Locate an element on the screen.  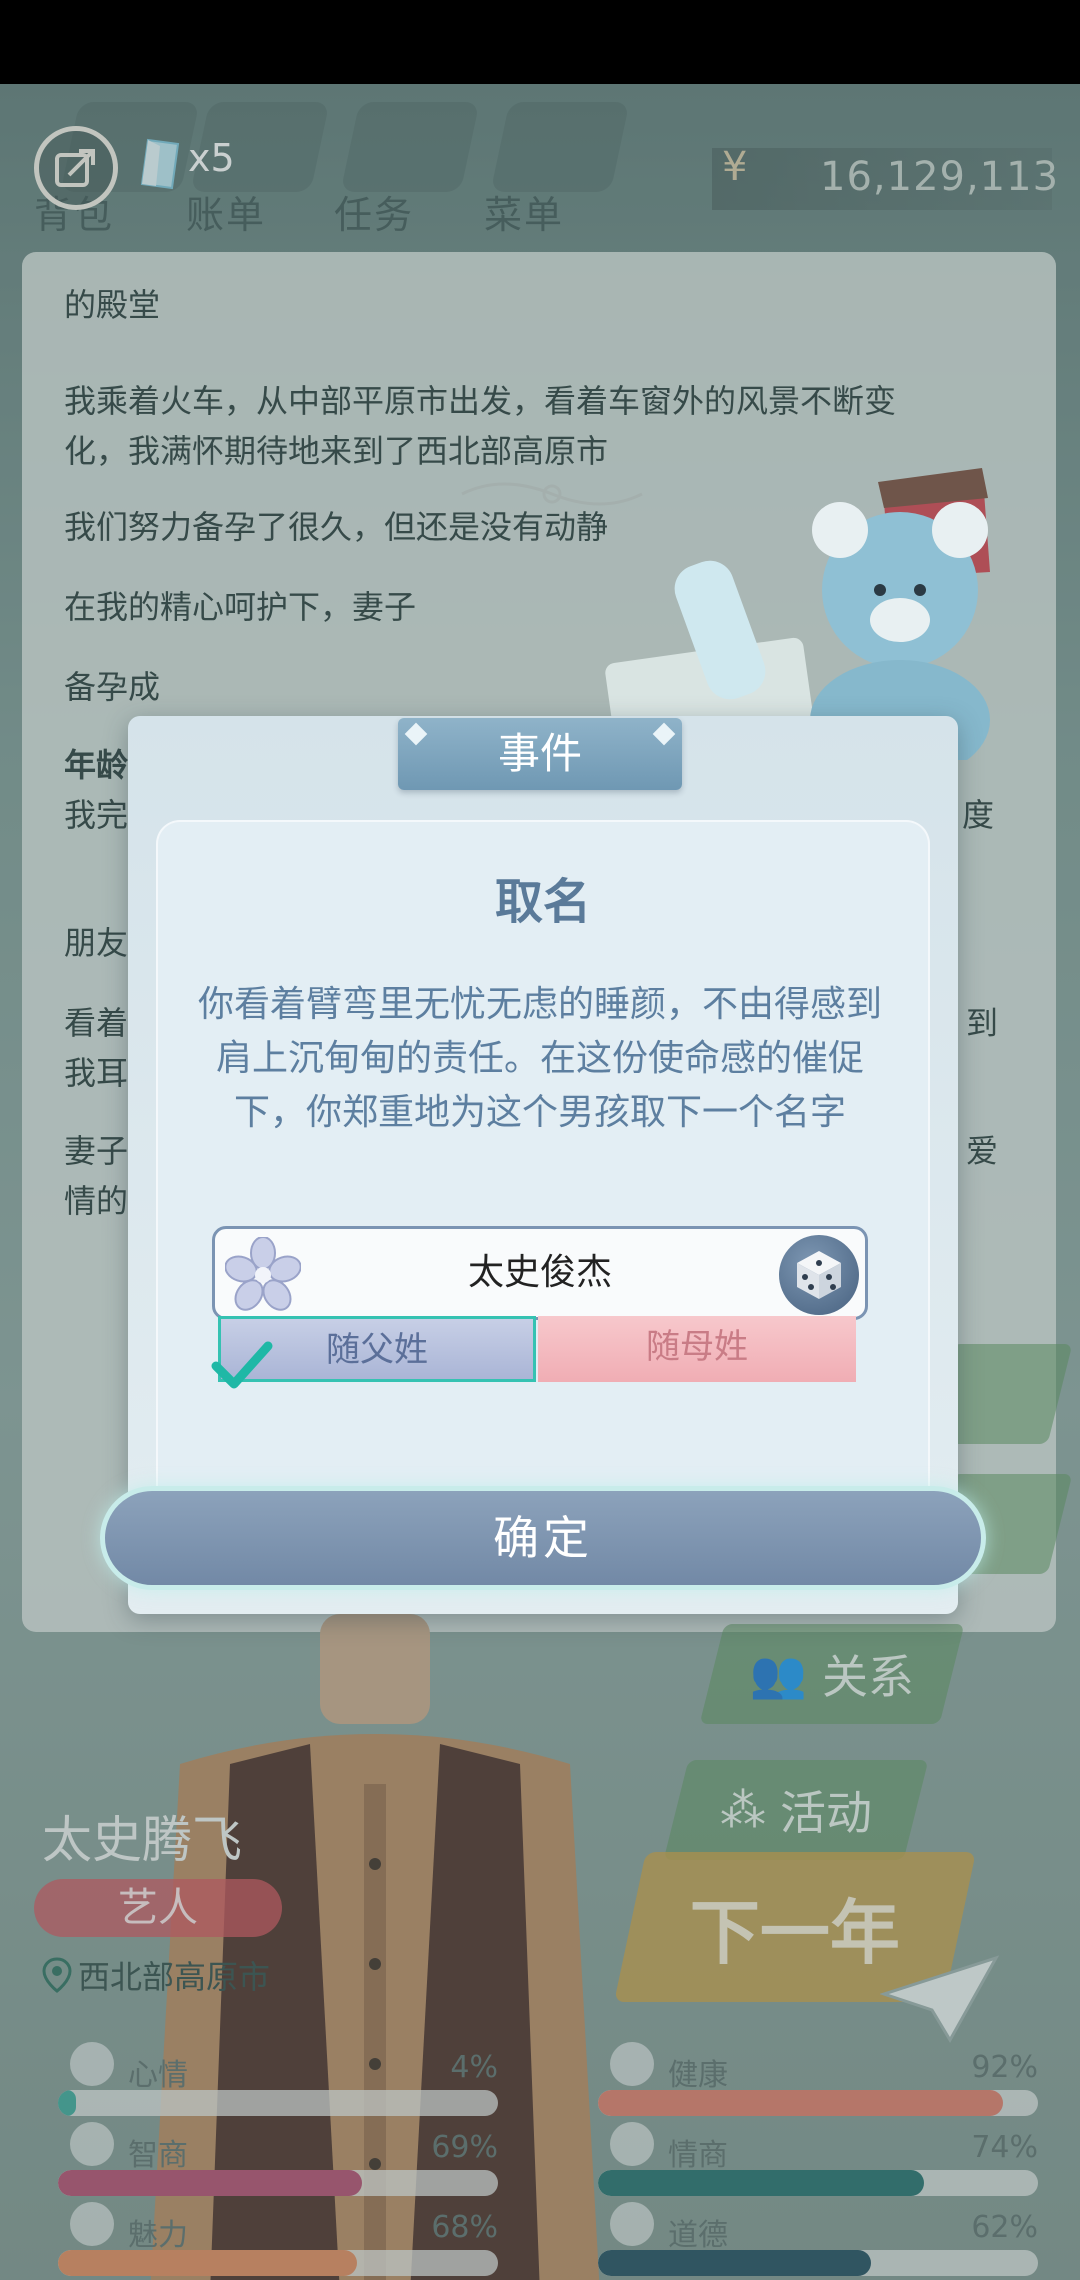
dice-icon is located at coordinates (819, 1275).